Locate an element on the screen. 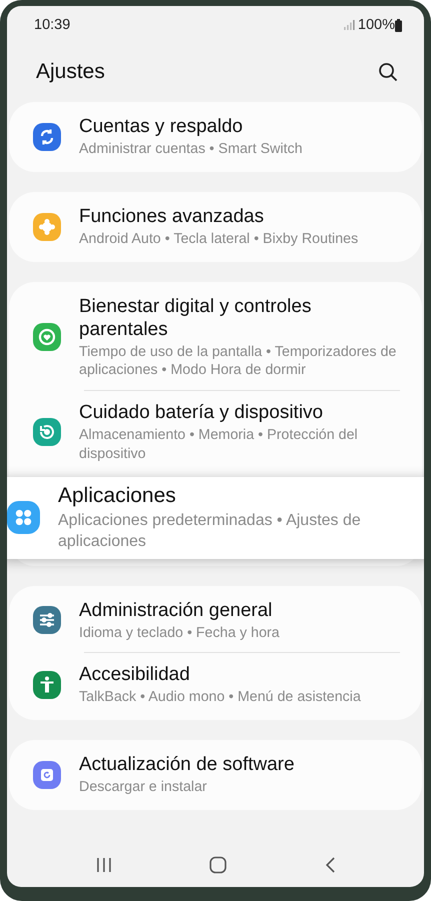 The width and height of the screenshot is (431, 901). settings-item: Actualización de software Descargar e instalar is located at coordinates (215, 775).